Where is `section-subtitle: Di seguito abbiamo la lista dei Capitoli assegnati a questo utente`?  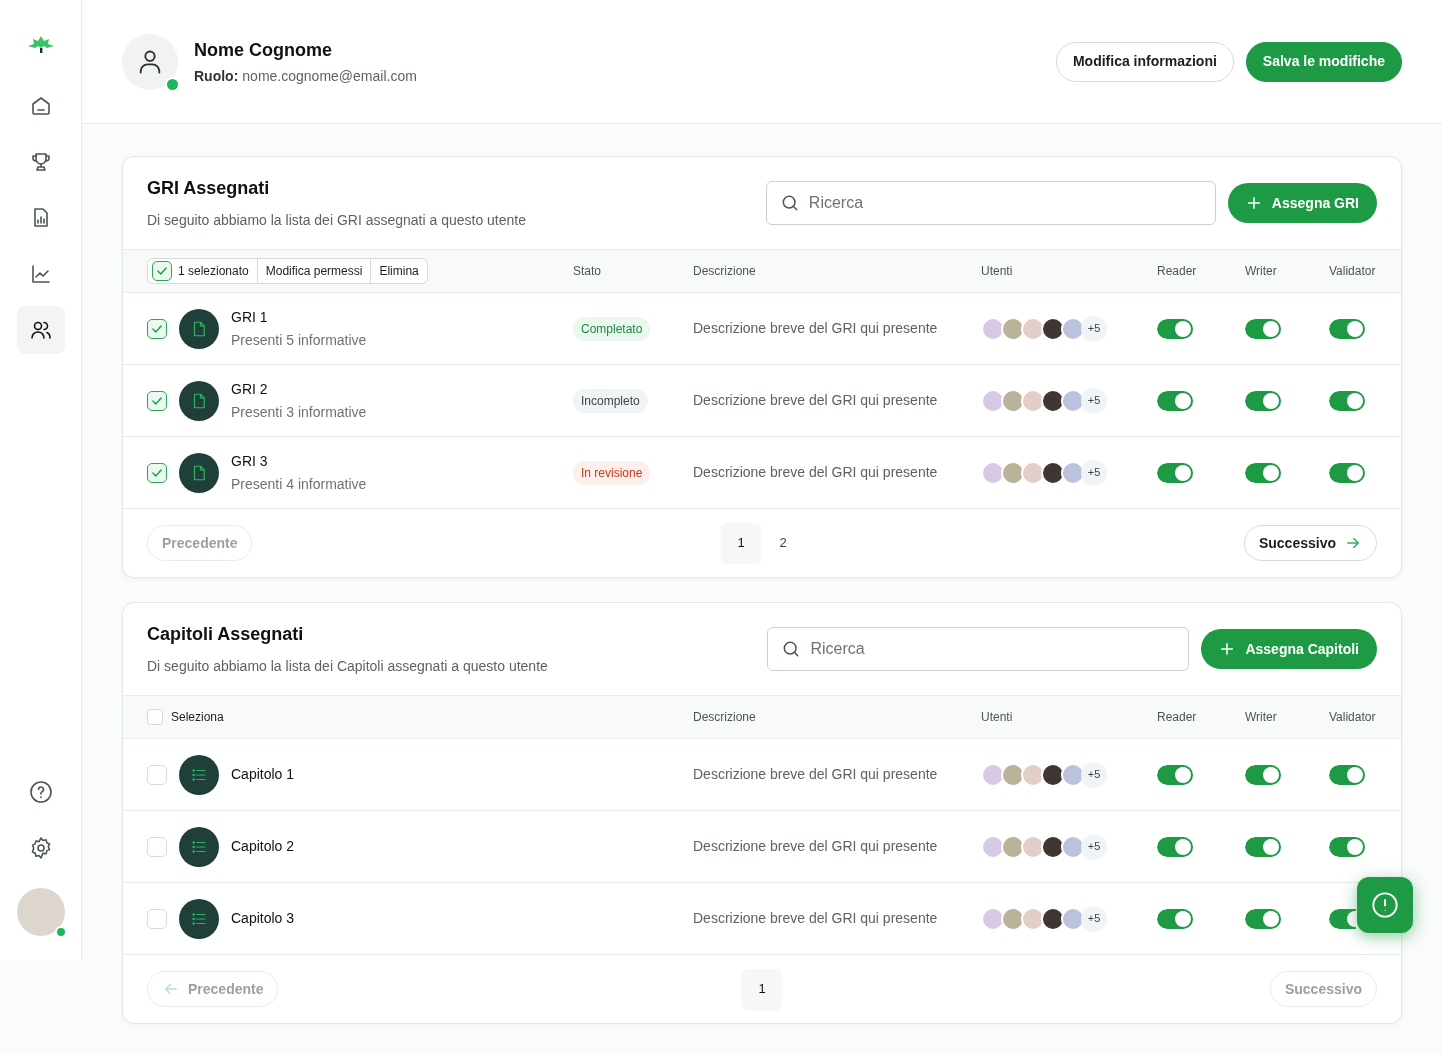 section-subtitle: Di seguito abbiamo la lista dei Capitoli assegnati a questo utente is located at coordinates (347, 666).